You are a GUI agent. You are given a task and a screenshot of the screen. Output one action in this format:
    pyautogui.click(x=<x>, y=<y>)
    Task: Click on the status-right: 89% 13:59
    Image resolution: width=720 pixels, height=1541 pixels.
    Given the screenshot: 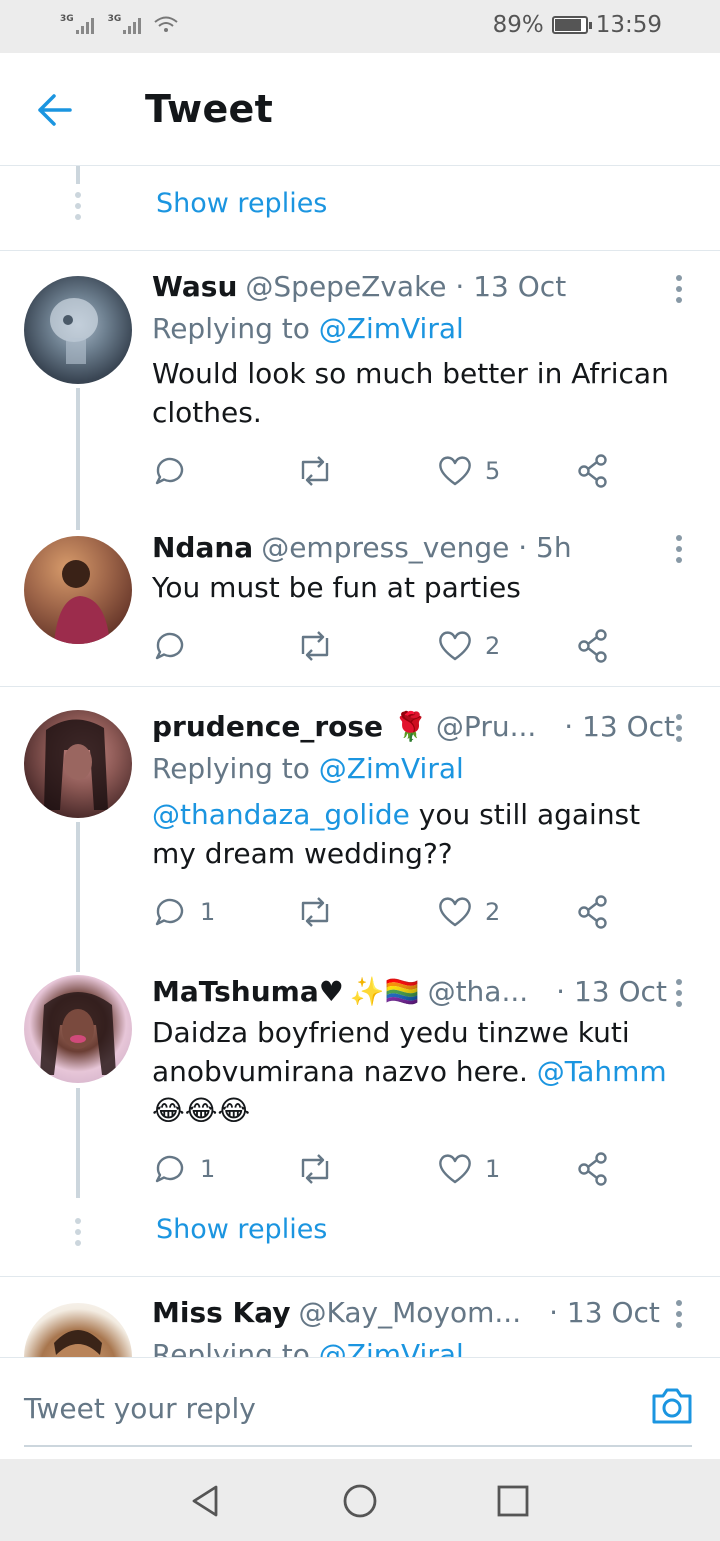 What is the action you would take?
    pyautogui.click(x=577, y=25)
    